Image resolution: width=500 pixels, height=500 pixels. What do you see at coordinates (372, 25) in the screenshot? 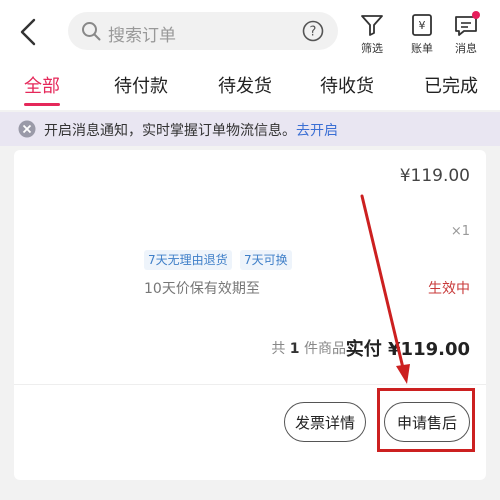
I see `filter-icon` at bounding box center [372, 25].